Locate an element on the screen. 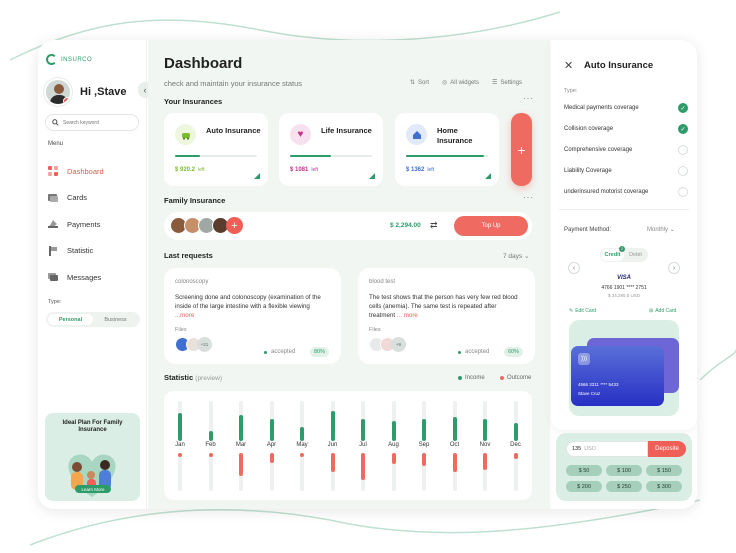  month-column: Mar is located at coordinates (241, 445).